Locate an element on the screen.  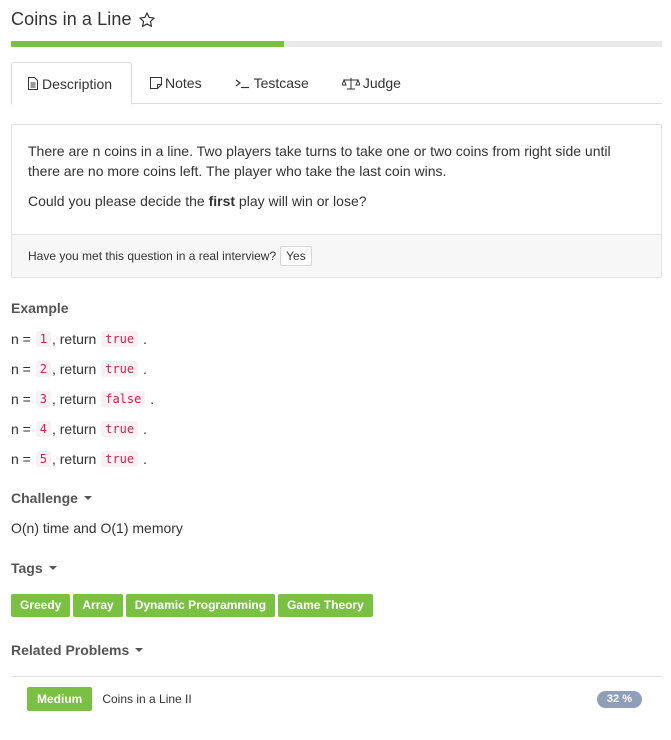
tags-heading: Tags is located at coordinates (34, 568).